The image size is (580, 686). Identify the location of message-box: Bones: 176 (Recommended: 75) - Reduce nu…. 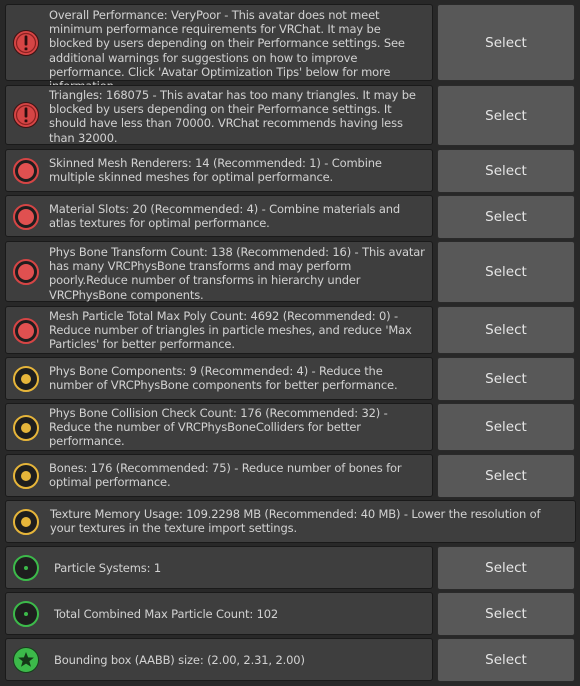
(219, 475).